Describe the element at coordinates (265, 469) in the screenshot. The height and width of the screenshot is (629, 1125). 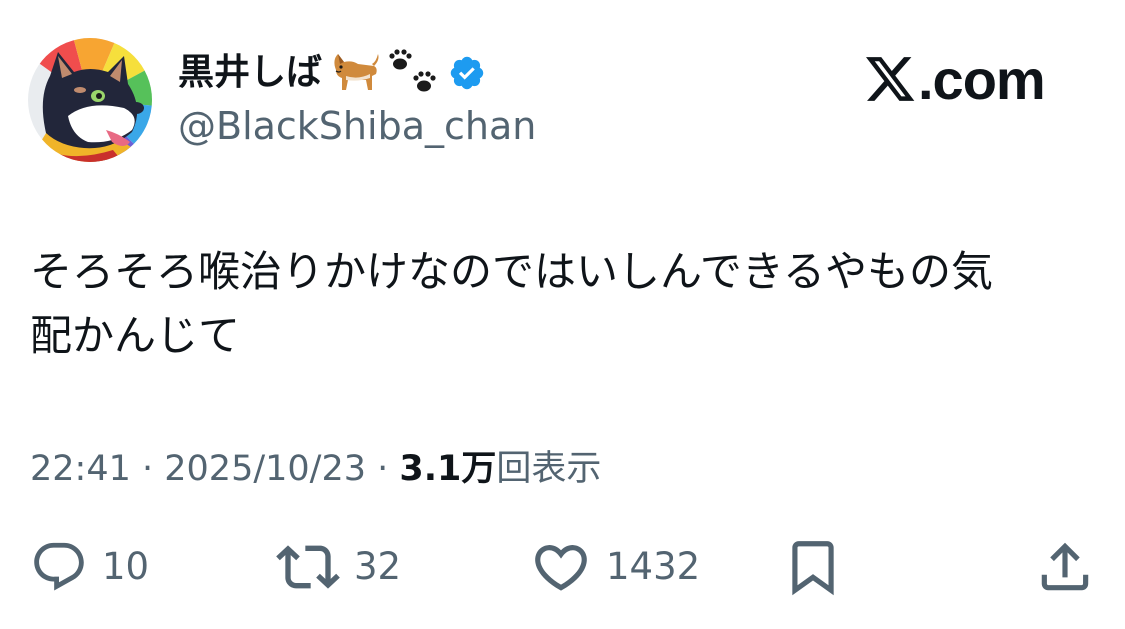
I see `tweet-date: 2025/10/23` at that location.